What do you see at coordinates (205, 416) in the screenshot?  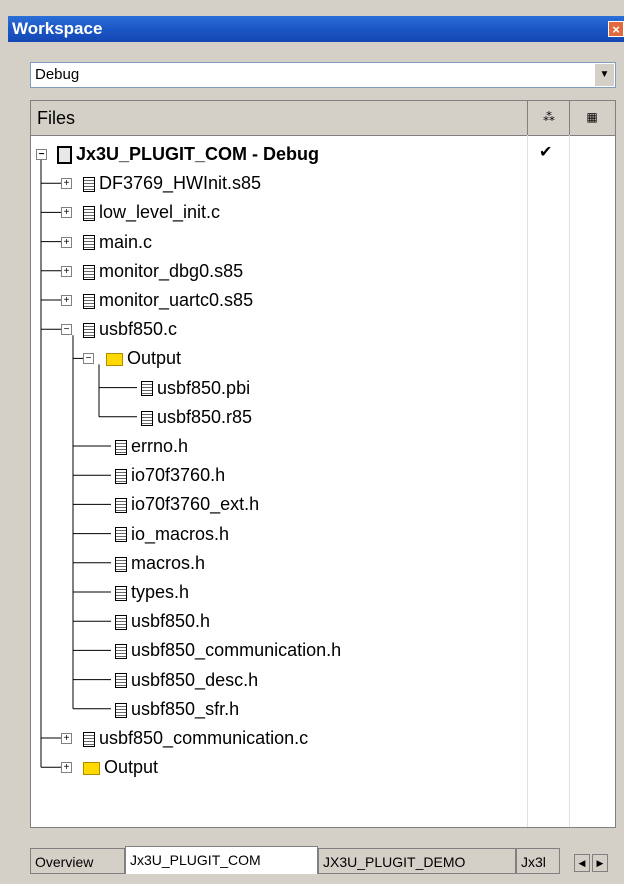 I see `tree-item-label: usbf850.r85` at bounding box center [205, 416].